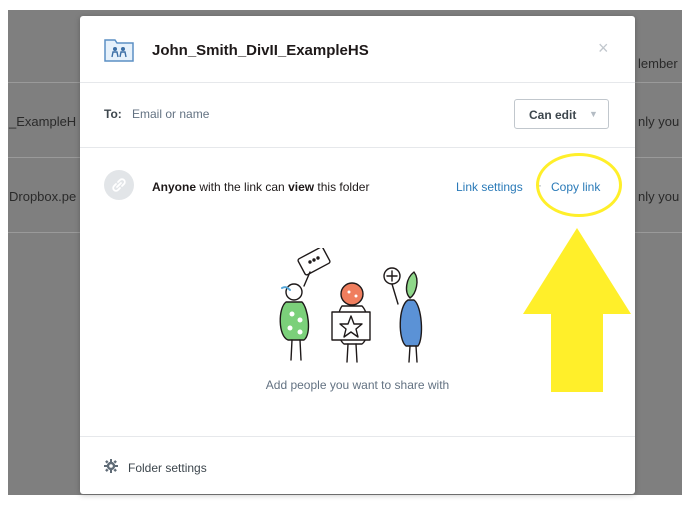  What do you see at coordinates (301, 187) in the screenshot?
I see `view-text: view` at bounding box center [301, 187].